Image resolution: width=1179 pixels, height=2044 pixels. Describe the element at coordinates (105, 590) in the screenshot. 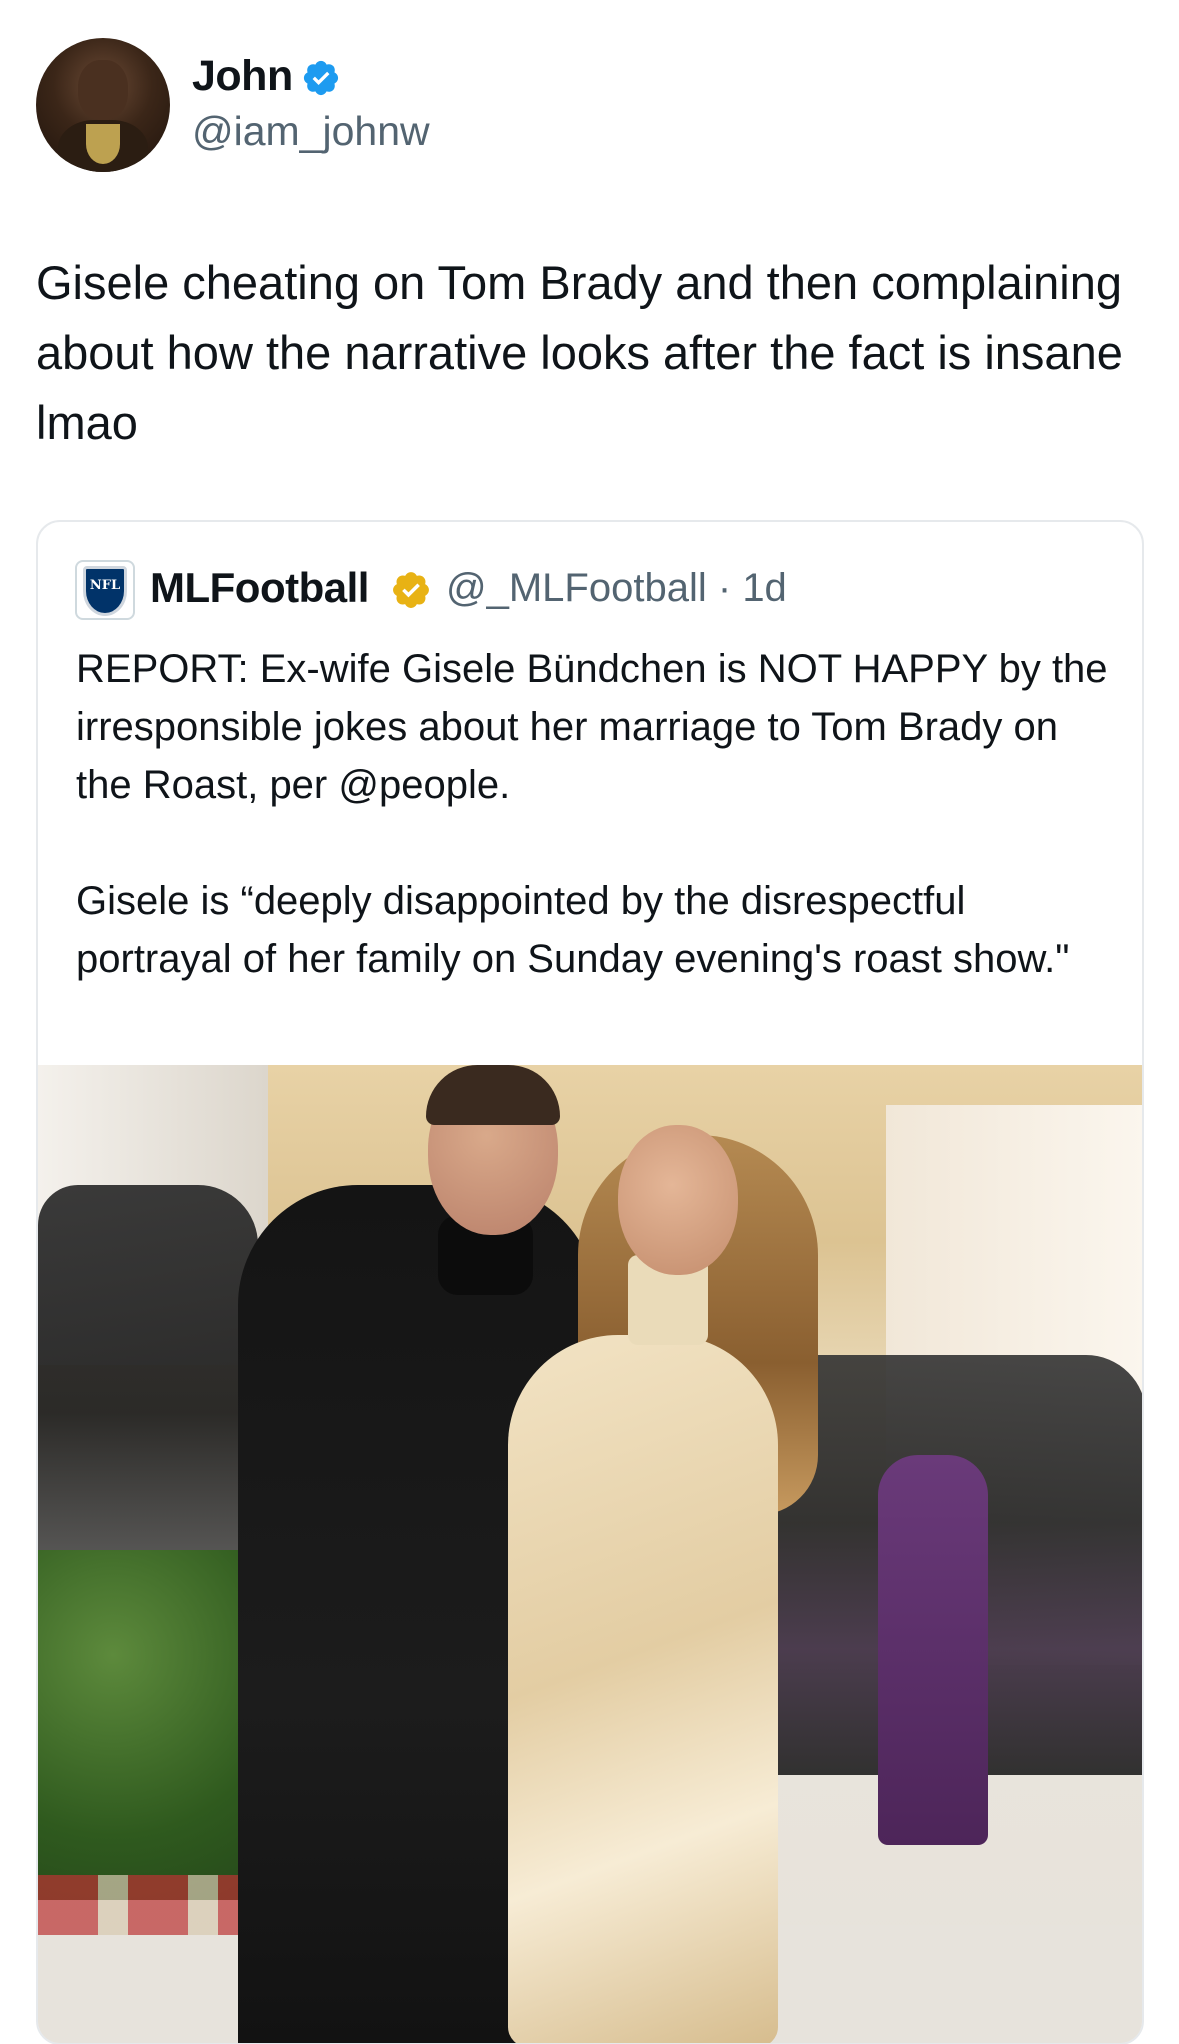

I see `nfl-logo-icon: NFL` at that location.